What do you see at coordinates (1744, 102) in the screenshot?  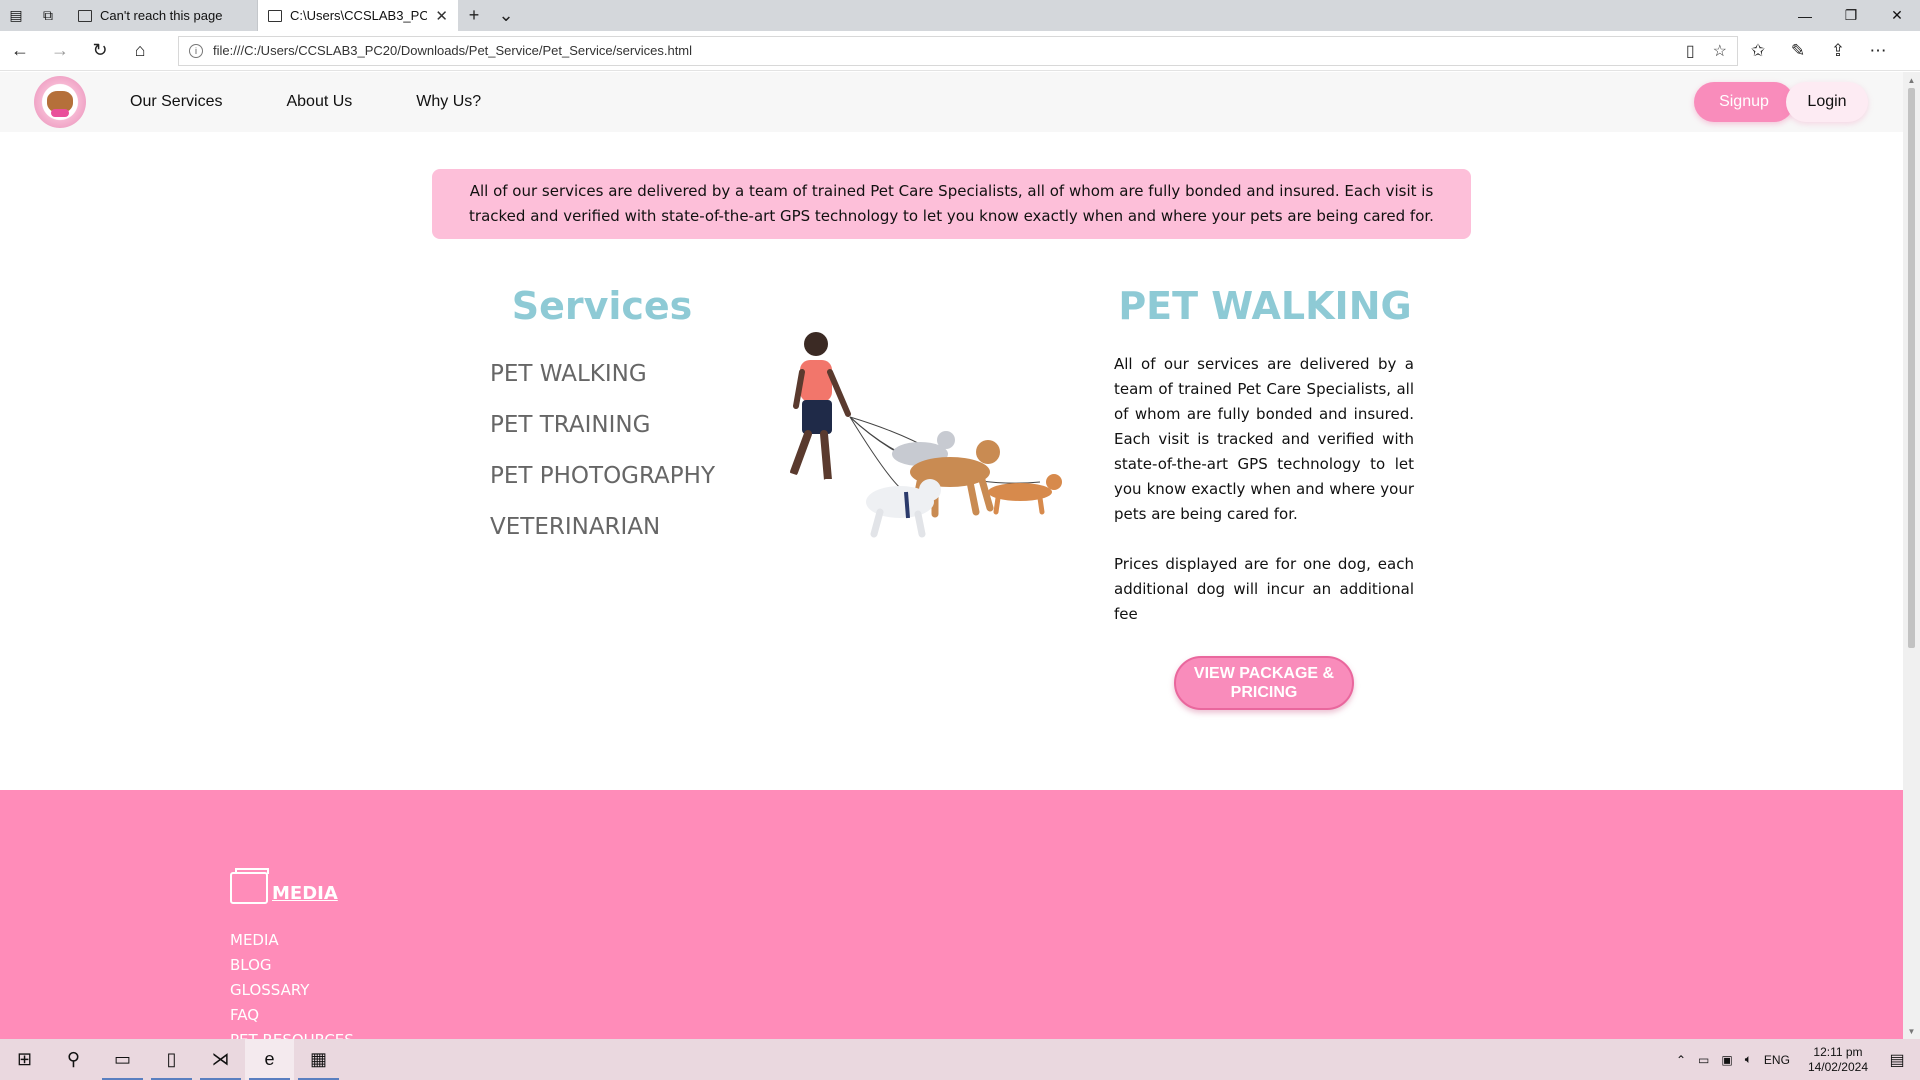 I see `signup-button: Signup` at bounding box center [1744, 102].